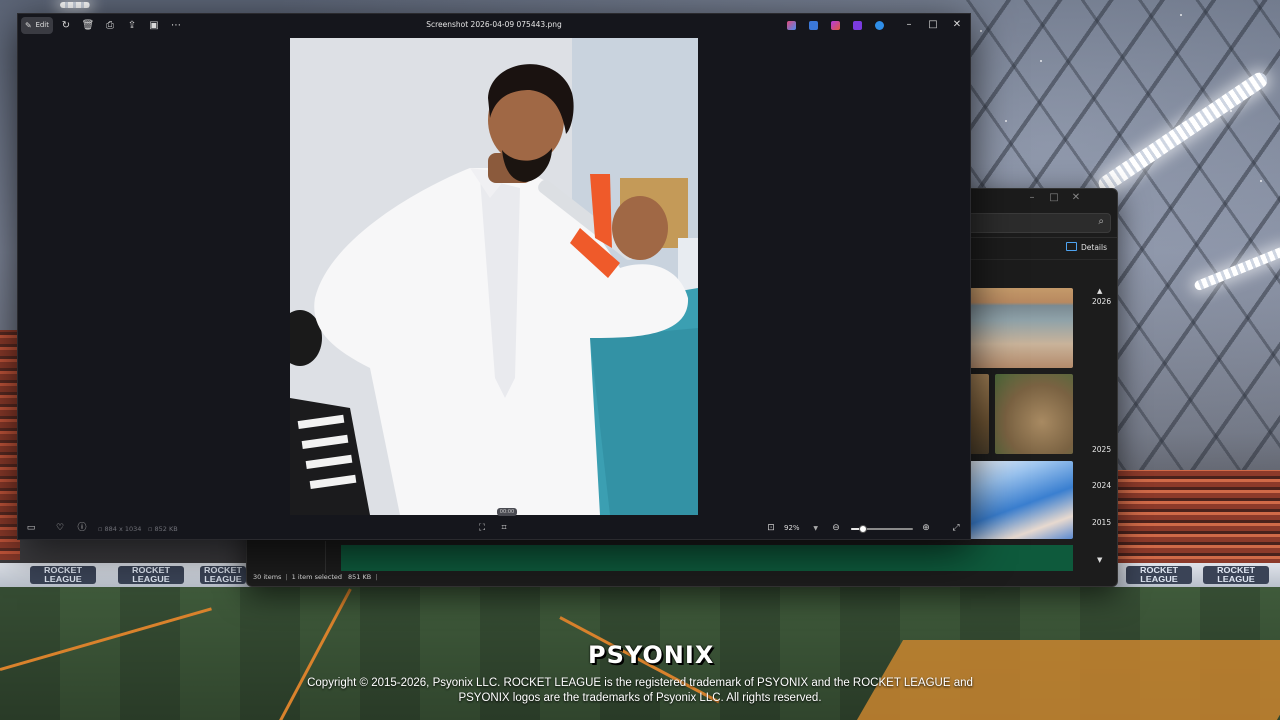  Describe the element at coordinates (60, 528) in the screenshot. I see `favorite-icon: ♡` at that location.